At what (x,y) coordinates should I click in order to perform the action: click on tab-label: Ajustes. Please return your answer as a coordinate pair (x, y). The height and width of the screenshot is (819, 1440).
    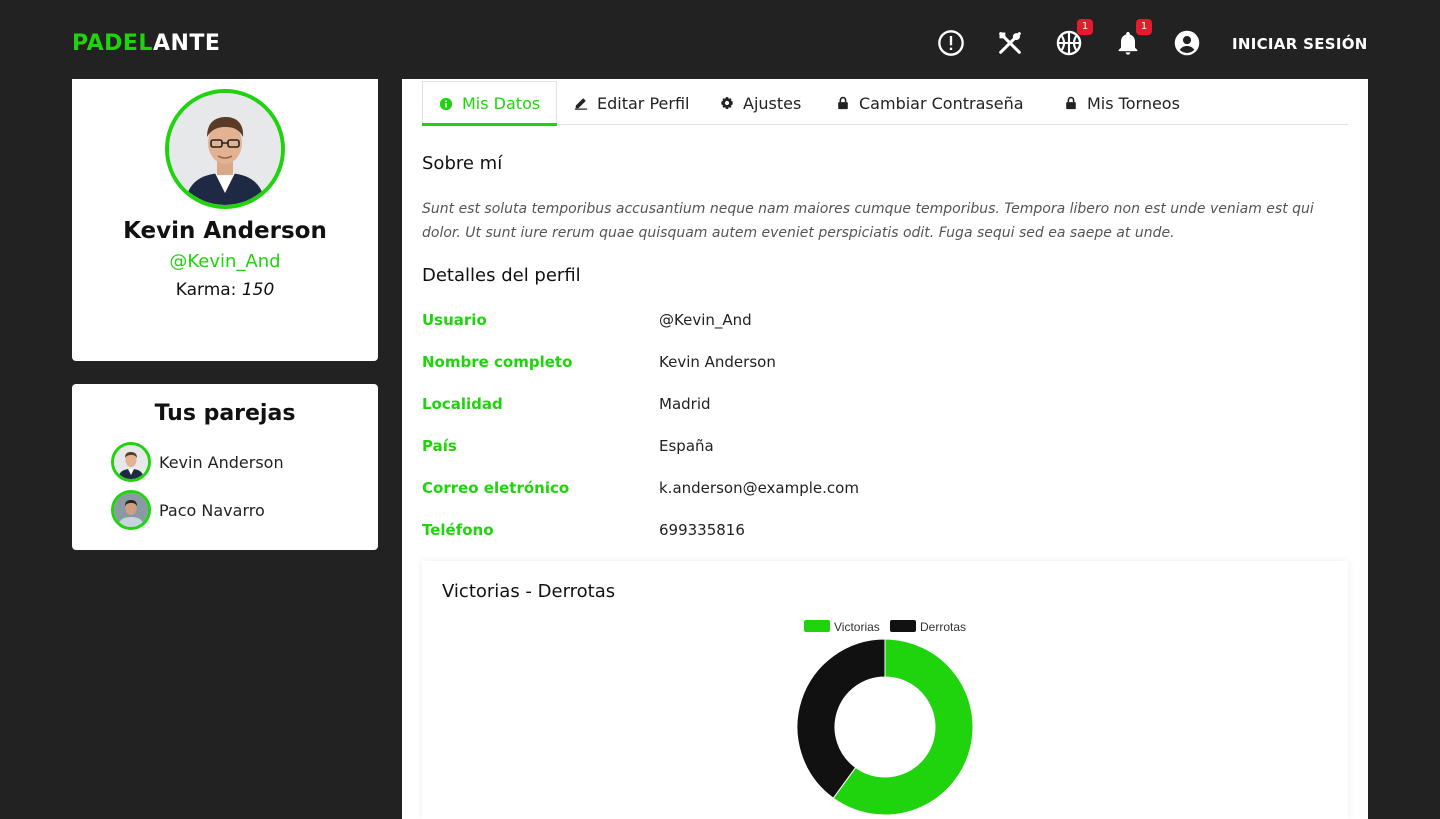
    Looking at the image, I should click on (772, 103).